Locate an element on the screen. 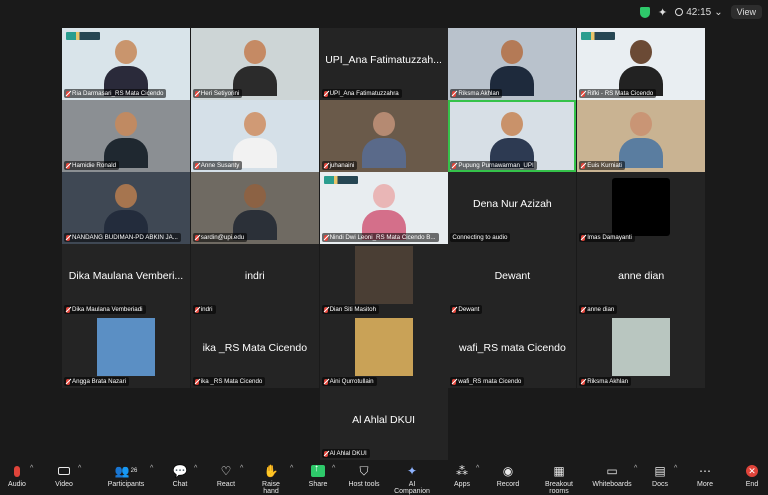 This screenshot has height=495, width=768. whiteboards-label: Whiteboards is located at coordinates (612, 484).